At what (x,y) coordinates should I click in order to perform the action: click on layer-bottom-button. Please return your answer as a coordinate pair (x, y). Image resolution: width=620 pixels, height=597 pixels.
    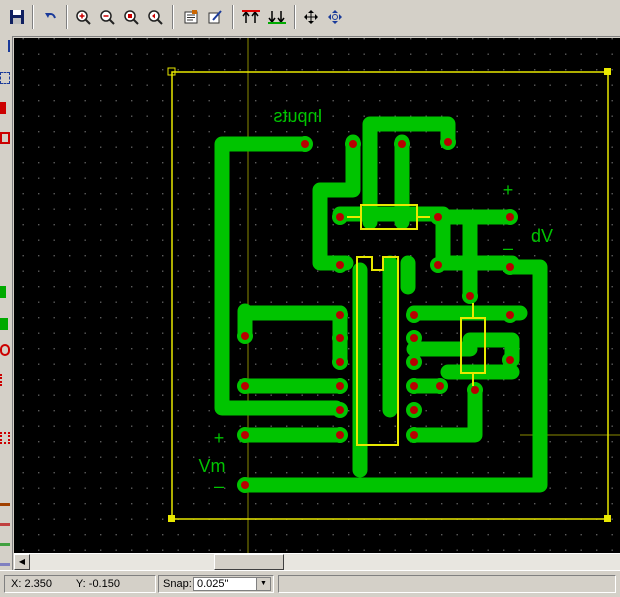
    Looking at the image, I should click on (277, 17).